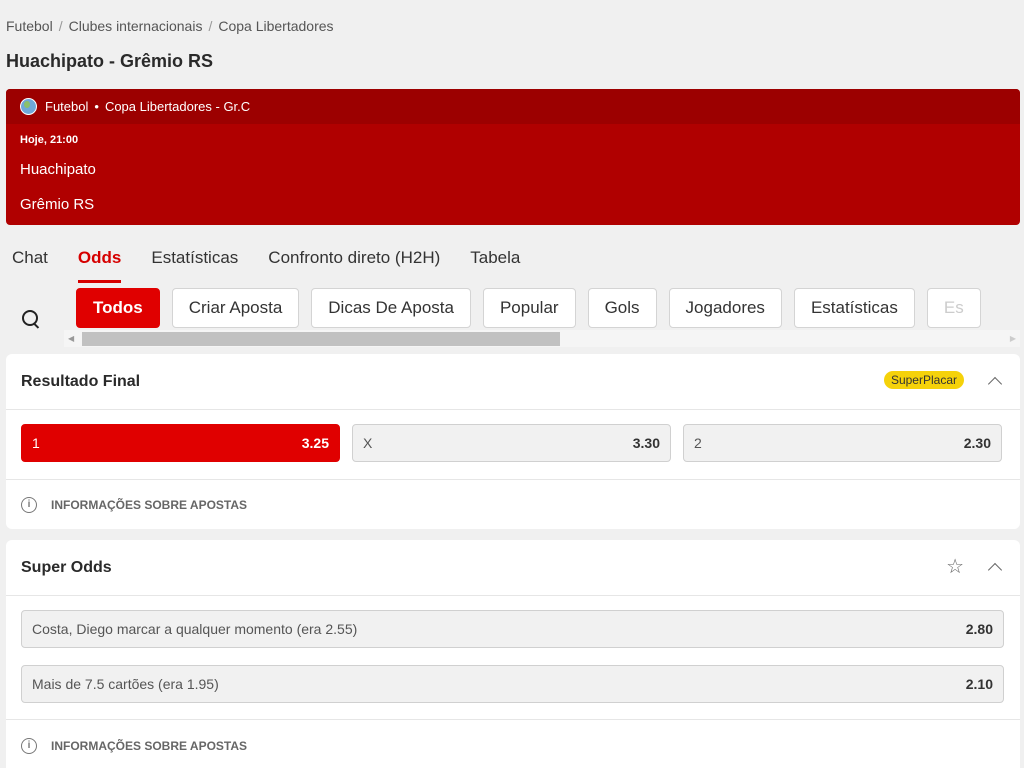 Image resolution: width=1024 pixels, height=768 pixels. Describe the element at coordinates (66, 567) in the screenshot. I see `market-title: Super Odds` at that location.